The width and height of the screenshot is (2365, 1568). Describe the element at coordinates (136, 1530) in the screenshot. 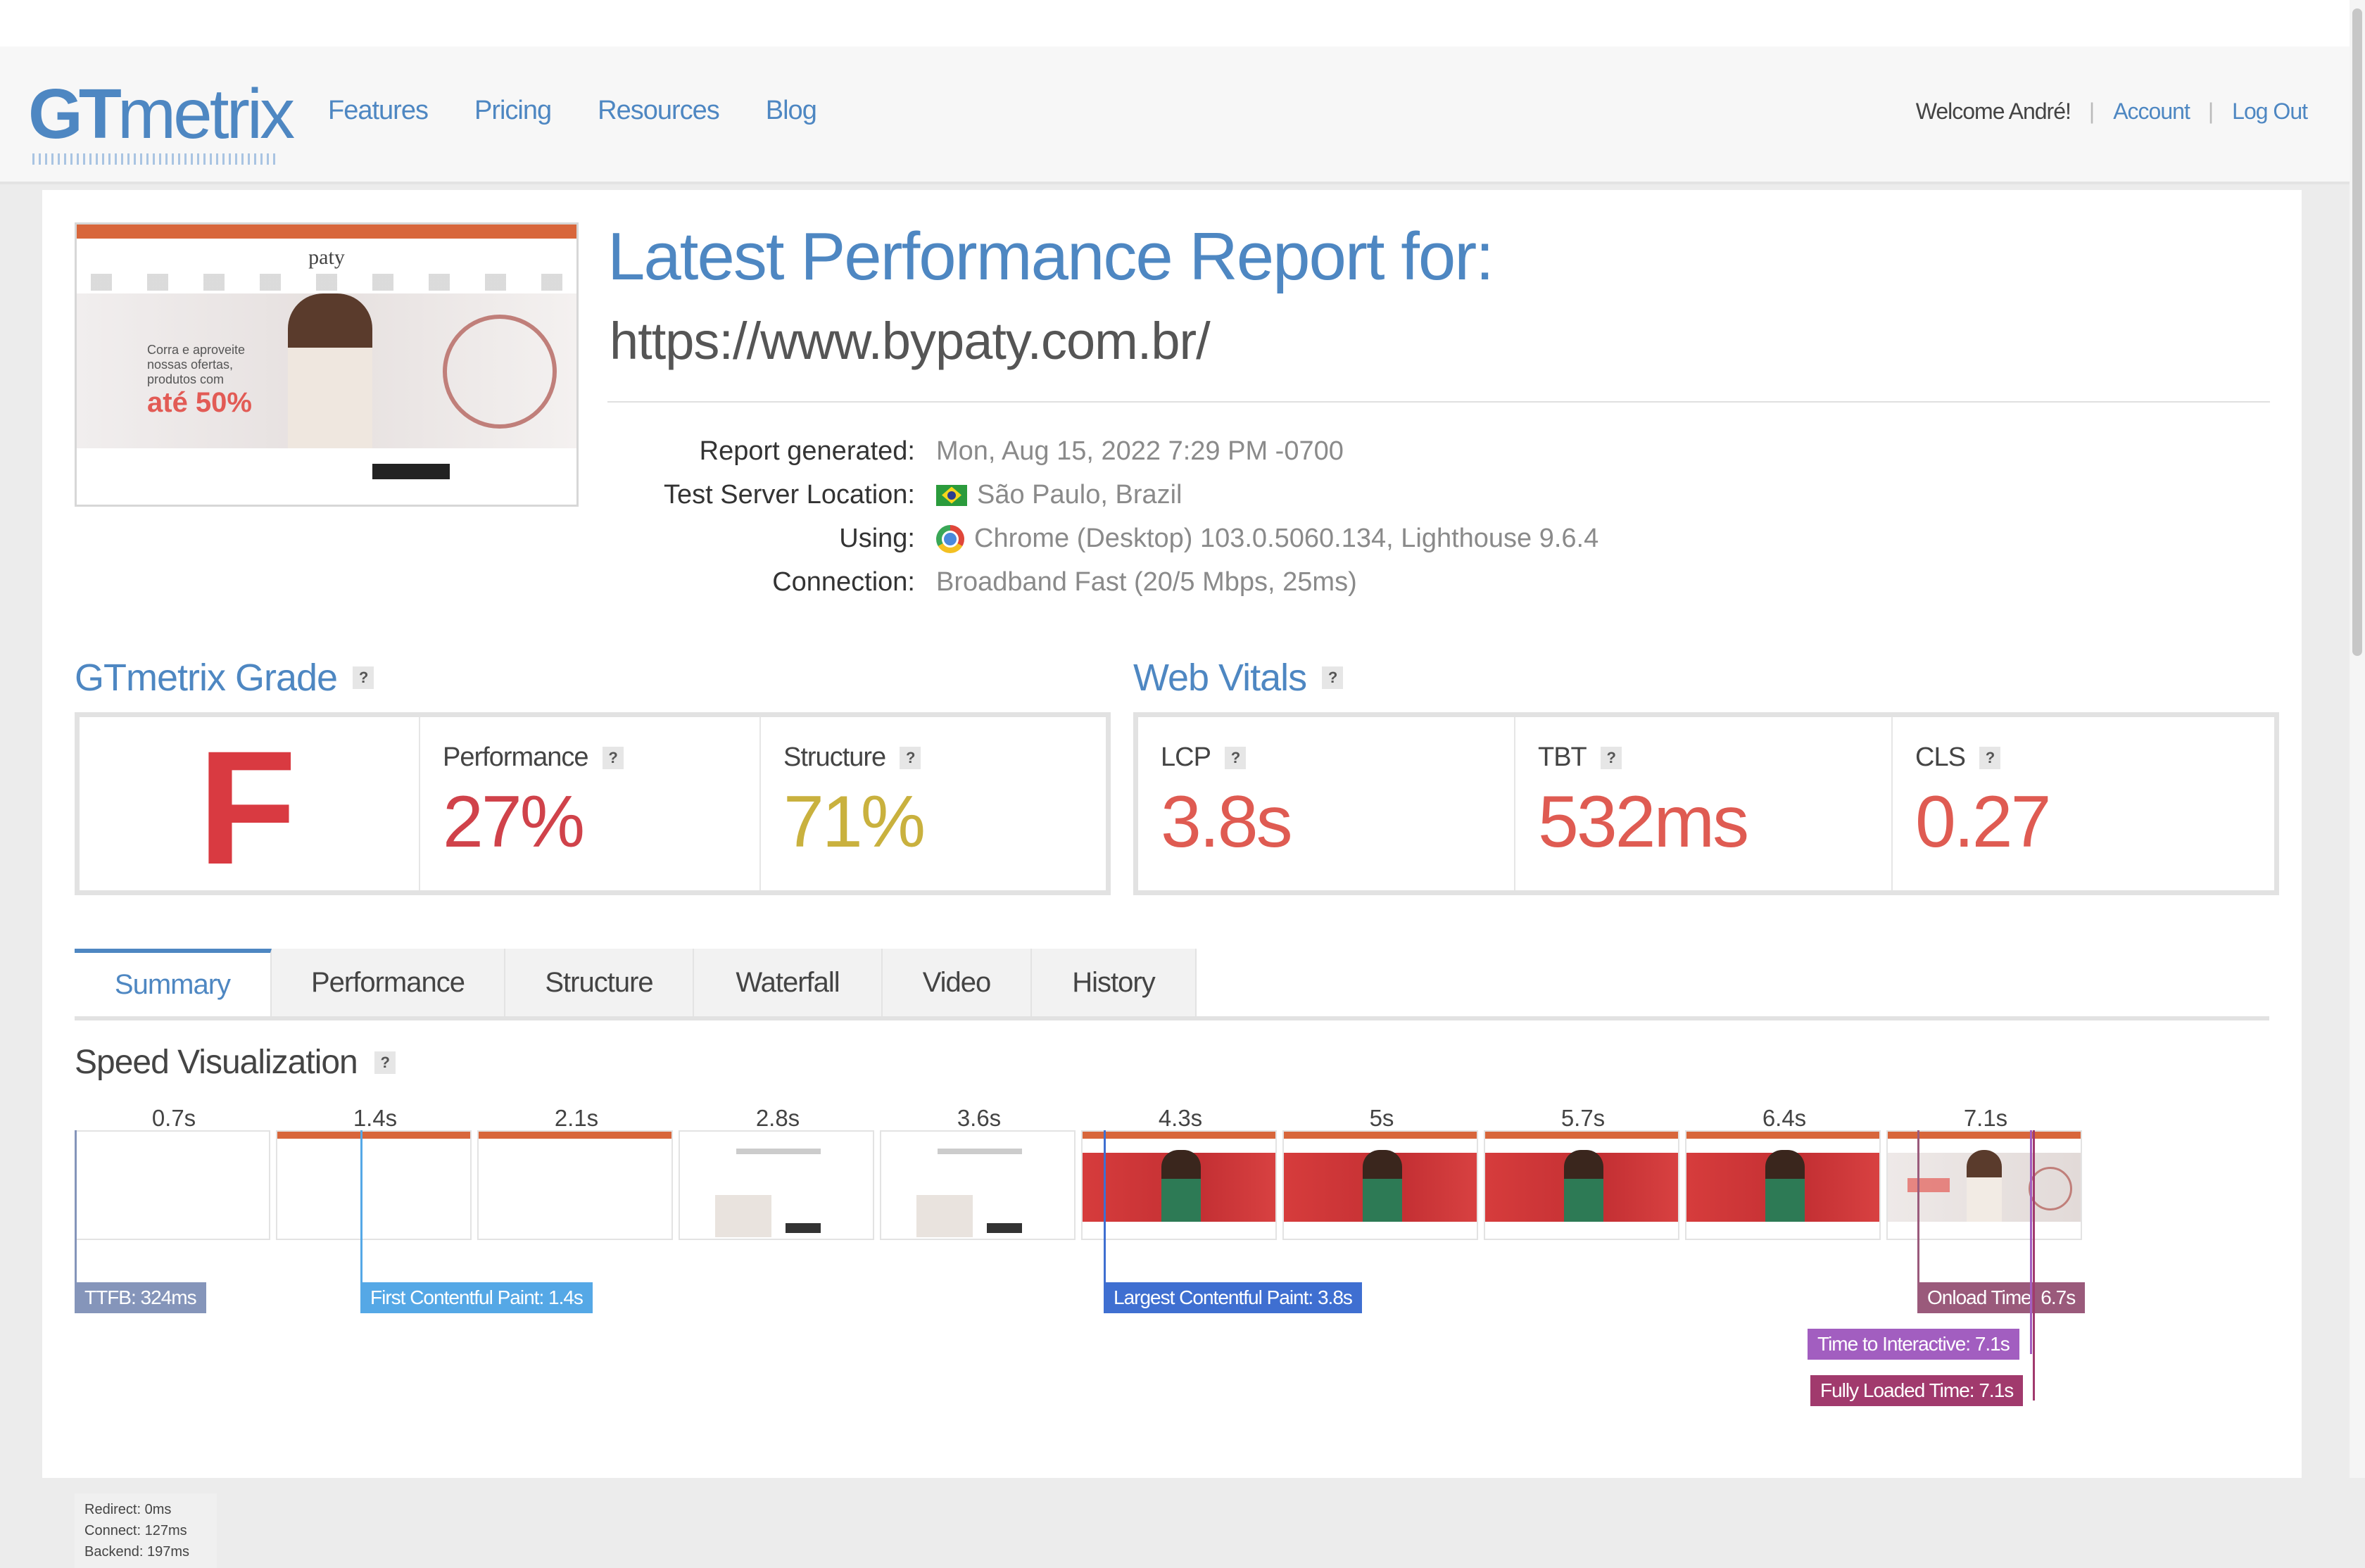

I see `ttfb-connect: Connect: 127ms` at that location.